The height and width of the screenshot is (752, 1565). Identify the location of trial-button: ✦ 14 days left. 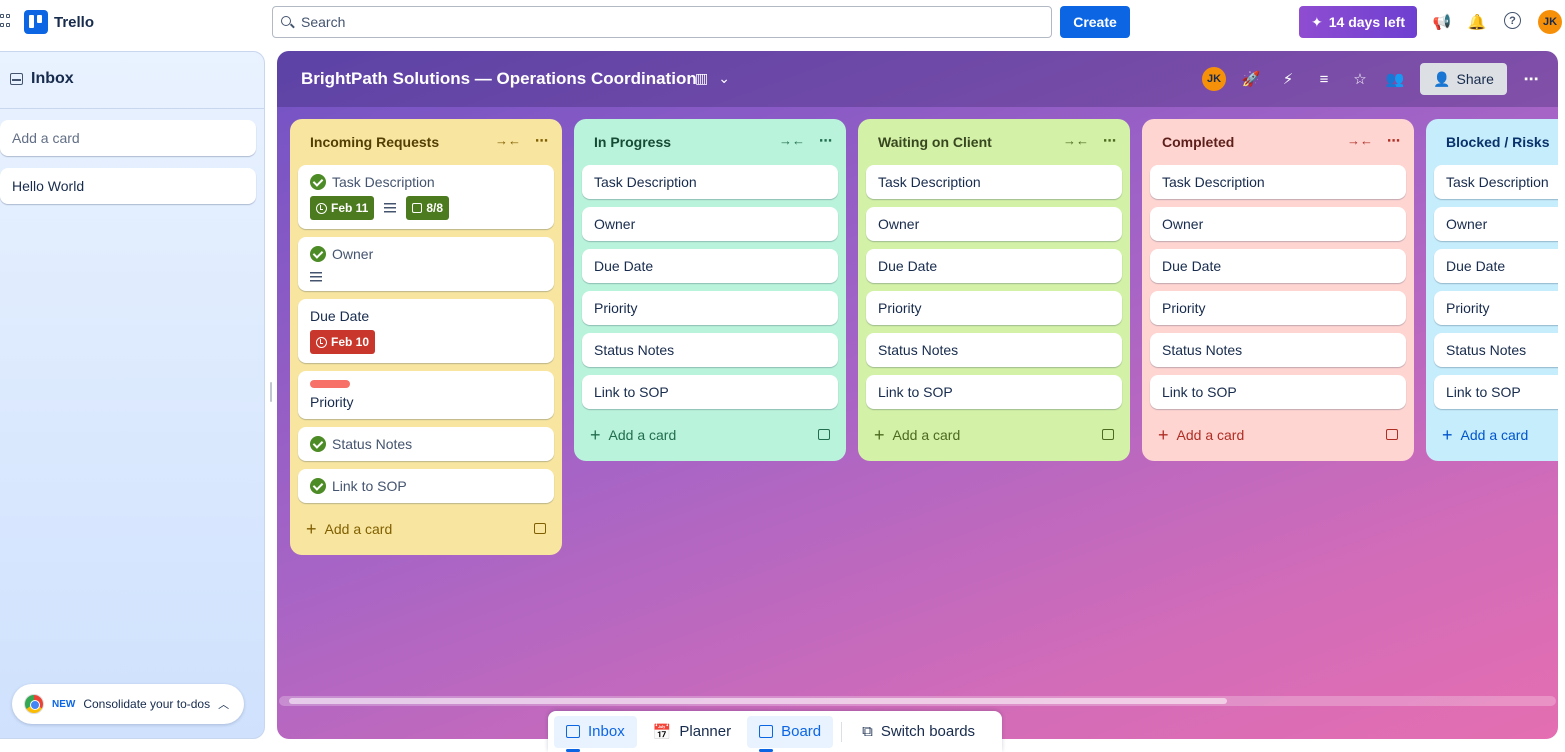
(1358, 22).